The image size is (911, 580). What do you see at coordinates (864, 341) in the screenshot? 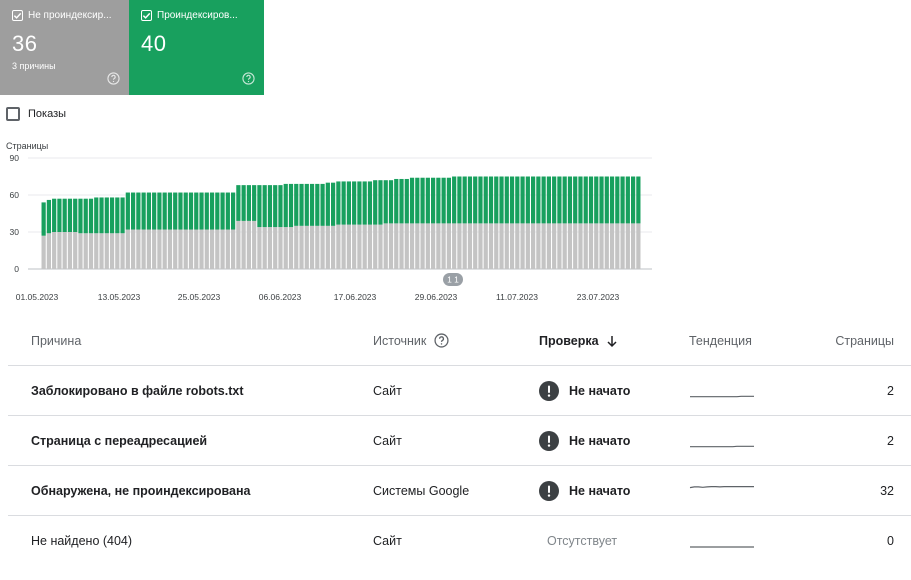
I see `column-header-pages: Страницы` at bounding box center [864, 341].